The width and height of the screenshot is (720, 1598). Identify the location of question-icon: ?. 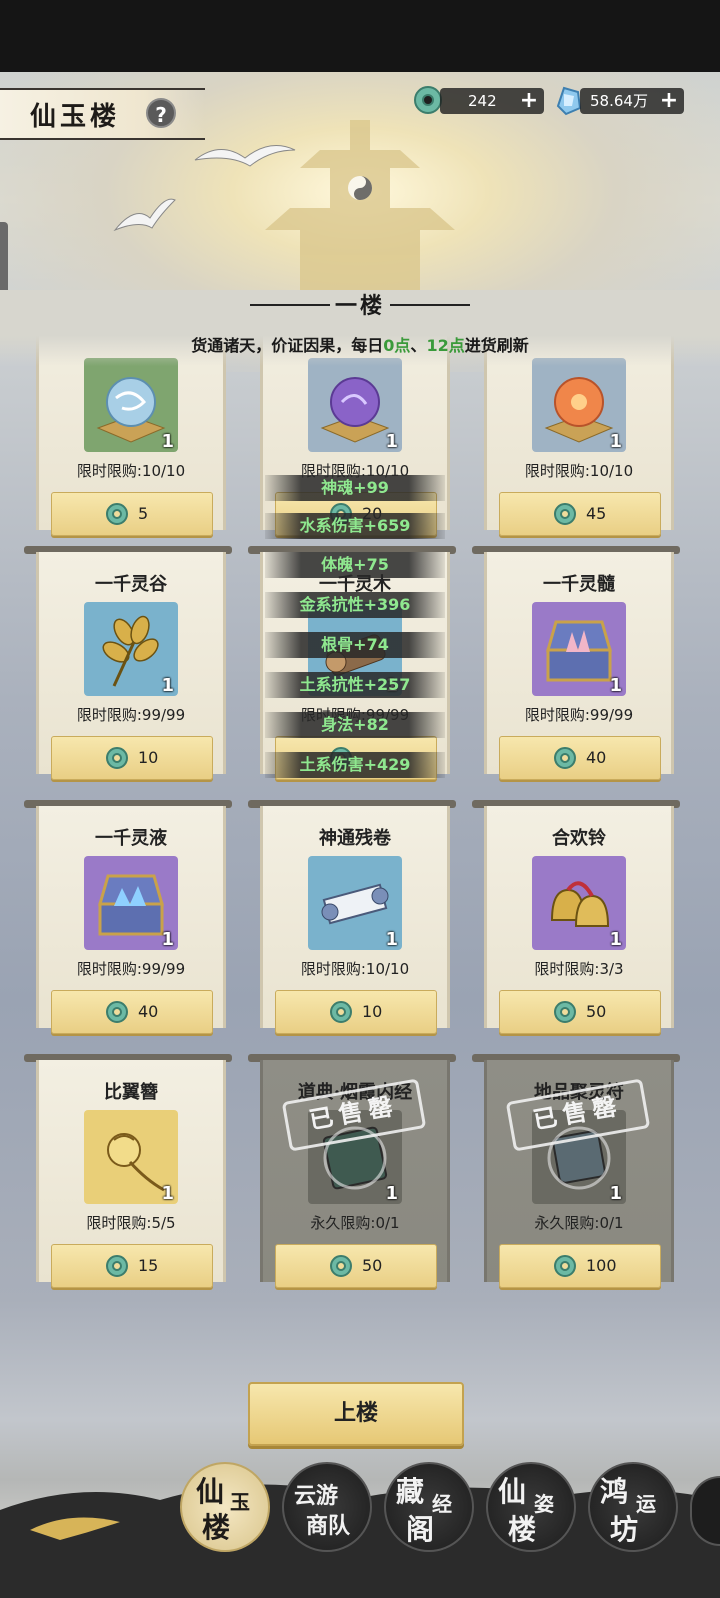
(161, 113).